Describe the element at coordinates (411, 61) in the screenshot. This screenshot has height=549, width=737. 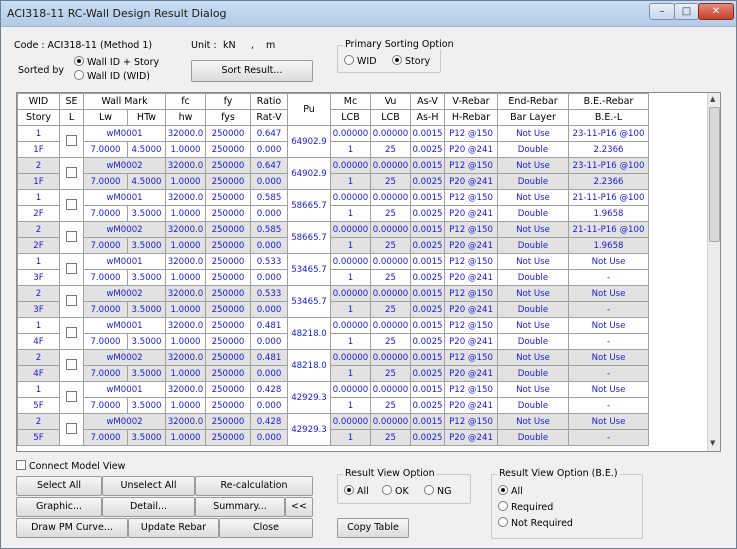
I see `primary-sort-story: Story` at that location.